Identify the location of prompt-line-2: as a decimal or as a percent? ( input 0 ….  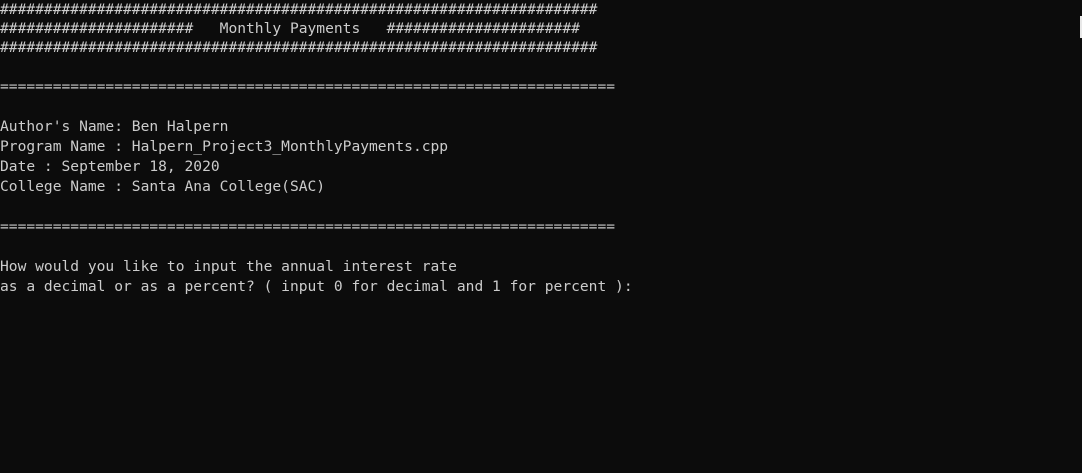
(541, 287).